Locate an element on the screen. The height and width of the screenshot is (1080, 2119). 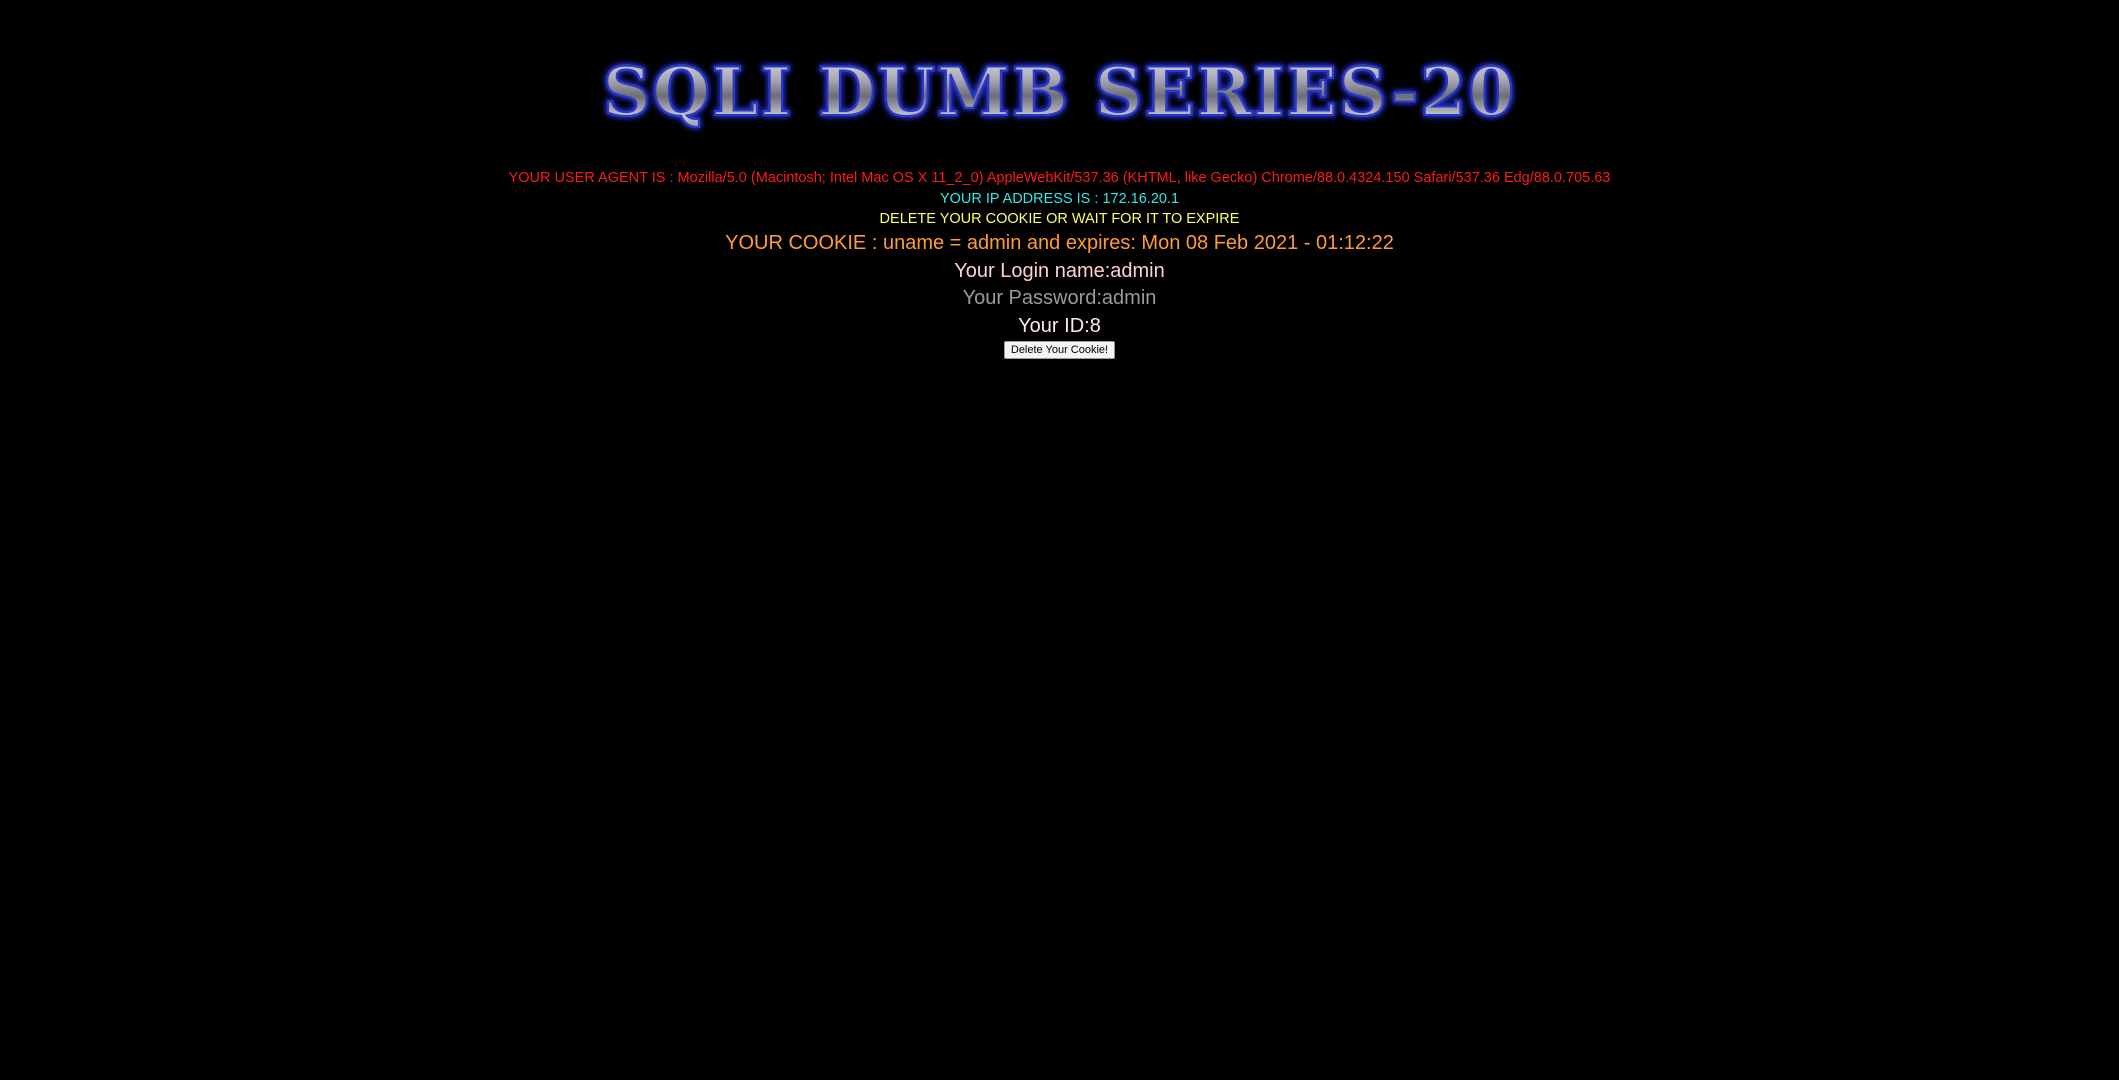
delete-cookie-button: Delete Your Cookie! is located at coordinates (1059, 350).